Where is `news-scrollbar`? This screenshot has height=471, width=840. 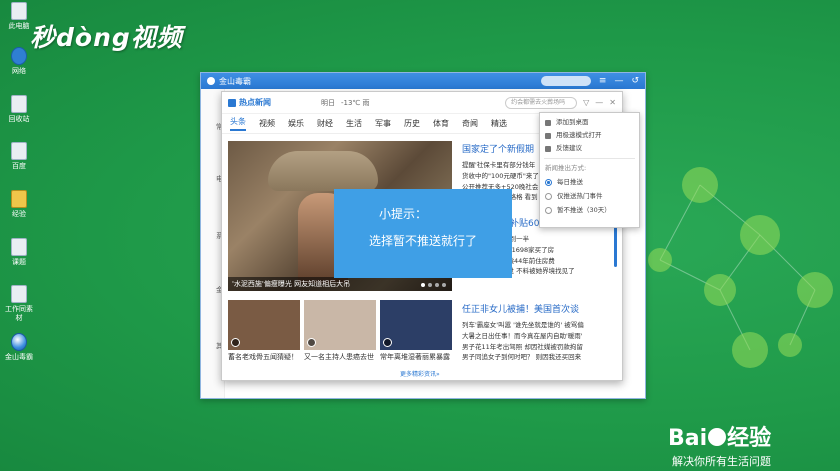
news-scrollbar is located at coordinates (615, 244).